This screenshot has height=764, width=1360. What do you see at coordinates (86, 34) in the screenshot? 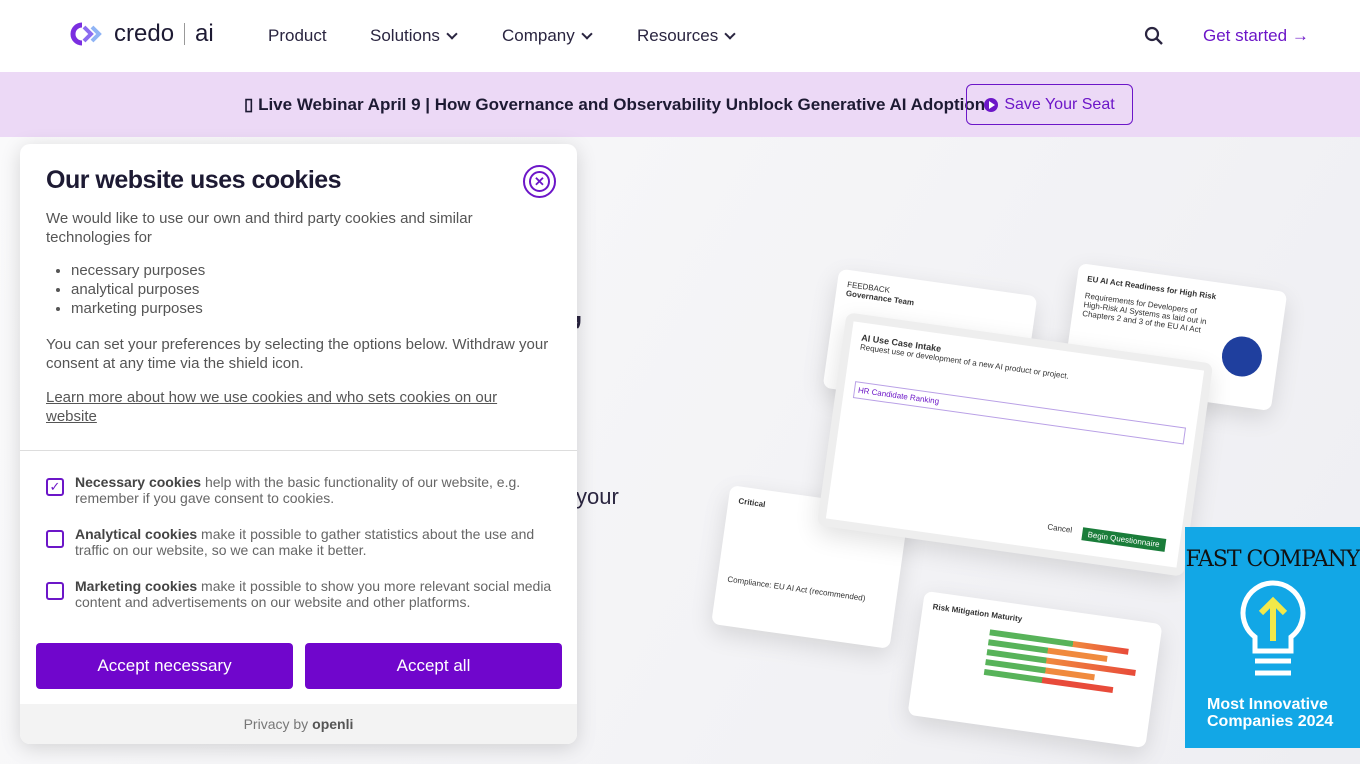
I see `credo-logo-icon` at bounding box center [86, 34].